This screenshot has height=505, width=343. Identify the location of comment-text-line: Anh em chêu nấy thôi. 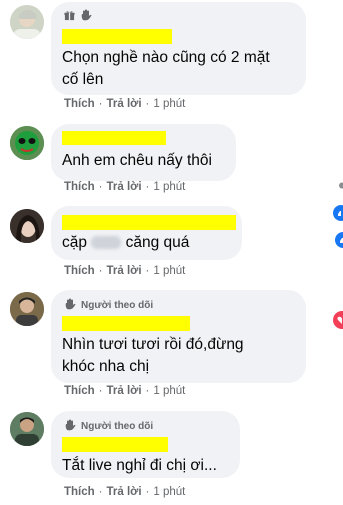
(137, 160).